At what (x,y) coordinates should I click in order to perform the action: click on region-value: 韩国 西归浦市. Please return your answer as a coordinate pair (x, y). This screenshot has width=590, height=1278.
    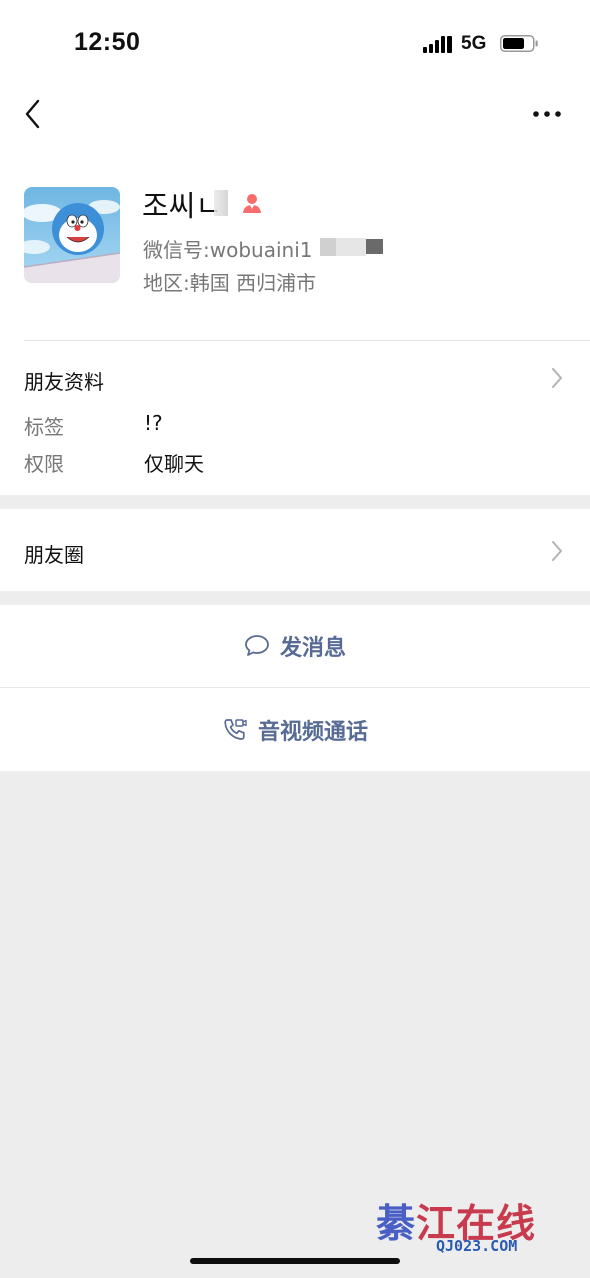
    Looking at the image, I should click on (253, 283).